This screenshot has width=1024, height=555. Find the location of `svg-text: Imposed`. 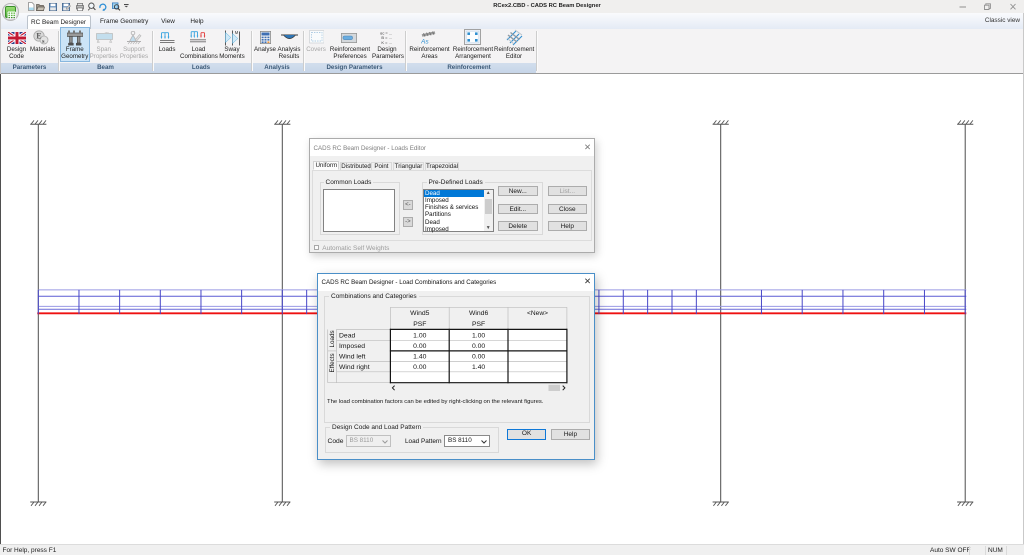

svg-text: Imposed is located at coordinates (352, 346).